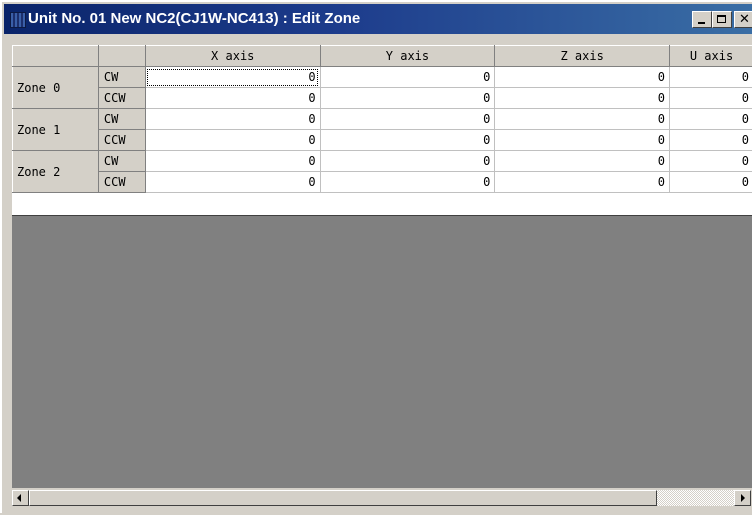 The height and width of the screenshot is (515, 752). I want to click on header-row: X axis Y axis Z axis U axis, so click(382, 56).